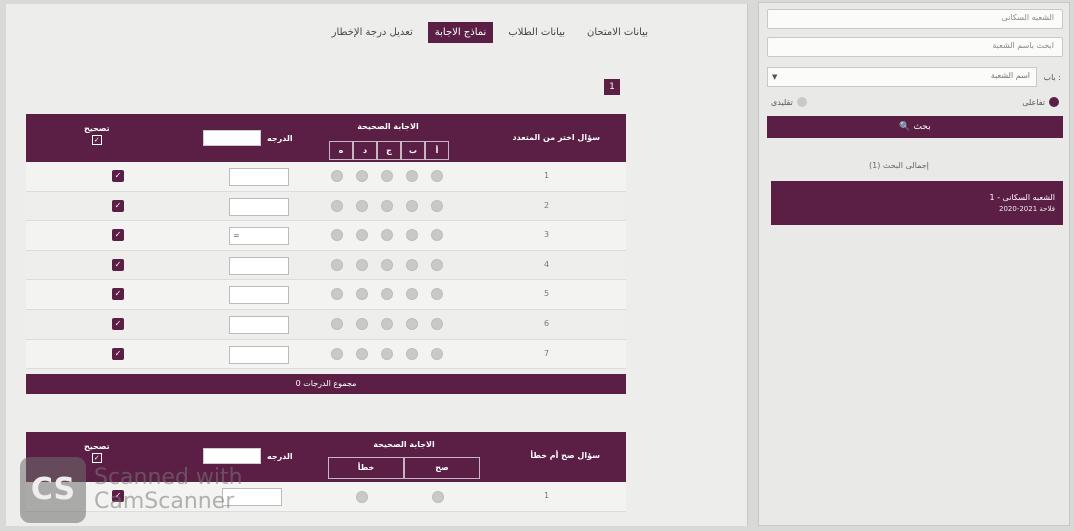  What do you see at coordinates (801, 102) in the screenshot?
I see `radio-unchecked-icon` at bounding box center [801, 102].